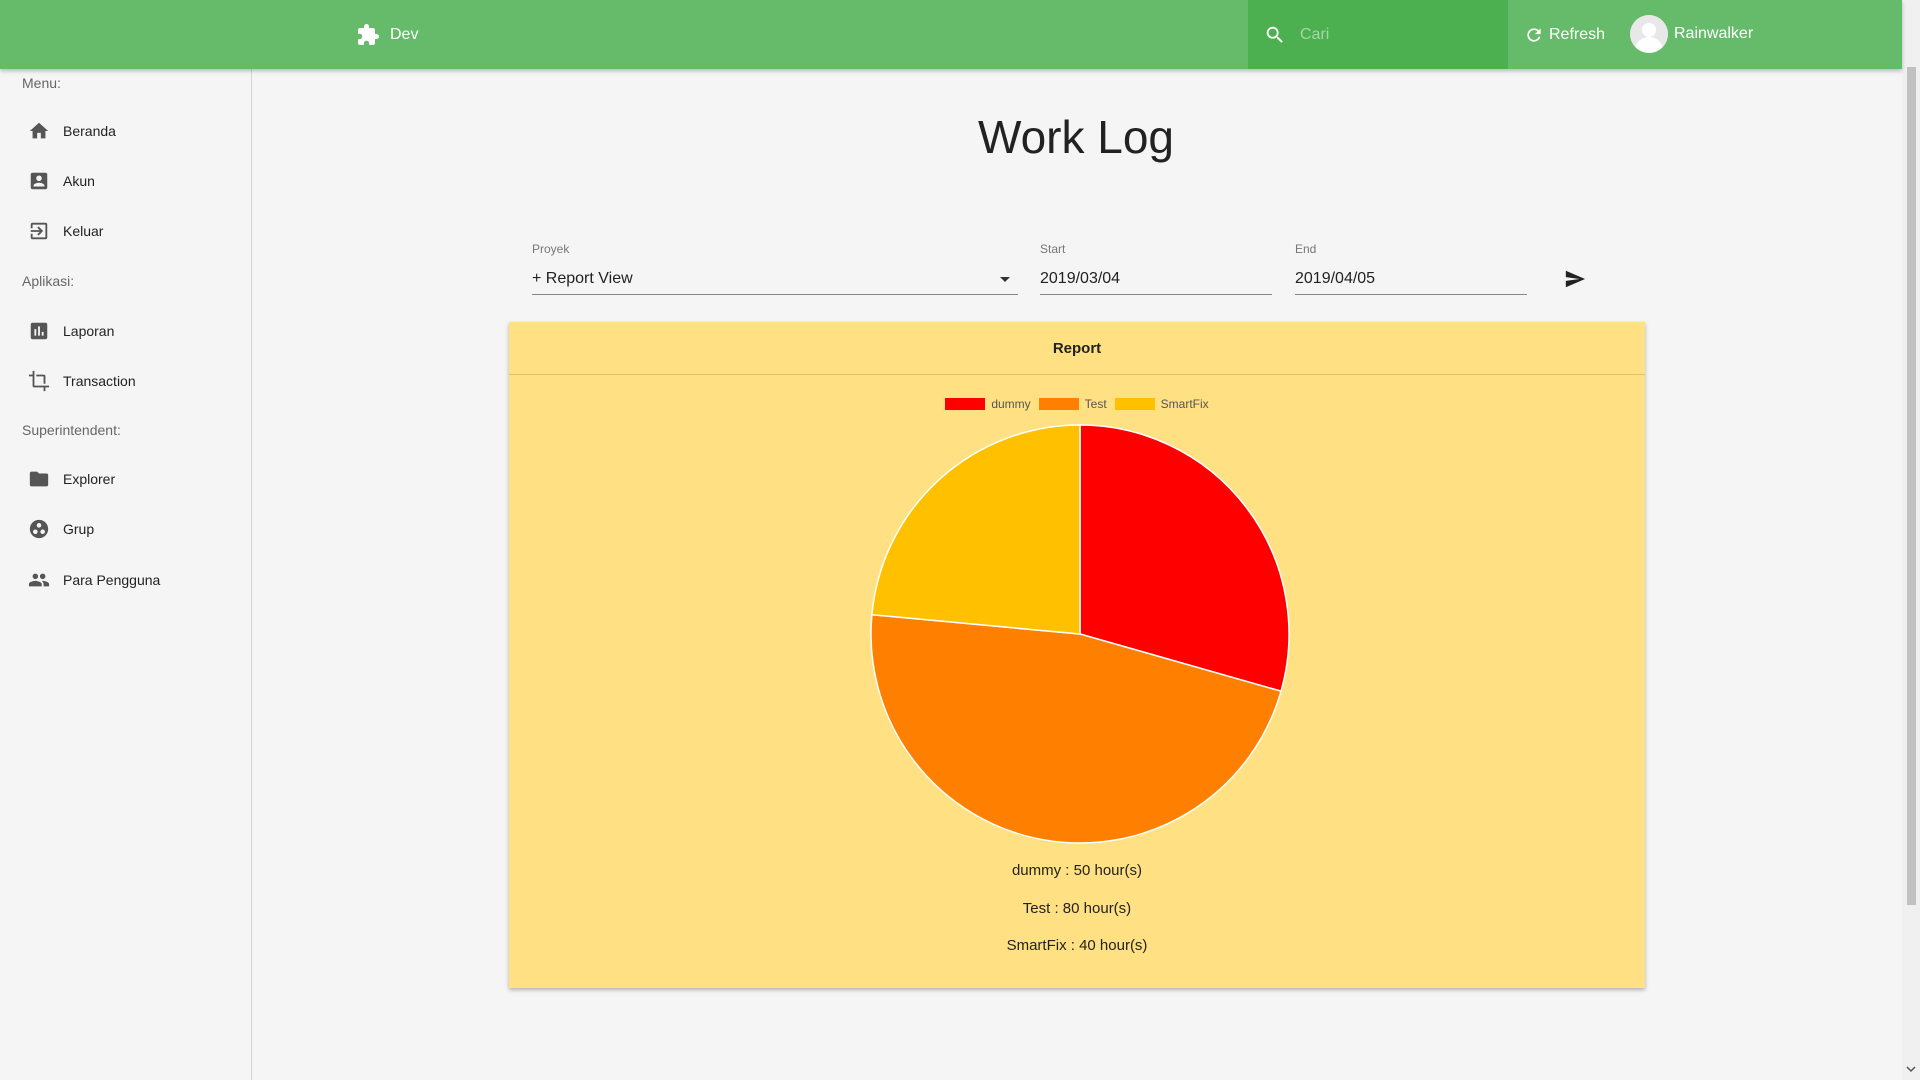 Image resolution: width=1920 pixels, height=1080 pixels. What do you see at coordinates (39, 131) in the screenshot?
I see `home-icon` at bounding box center [39, 131].